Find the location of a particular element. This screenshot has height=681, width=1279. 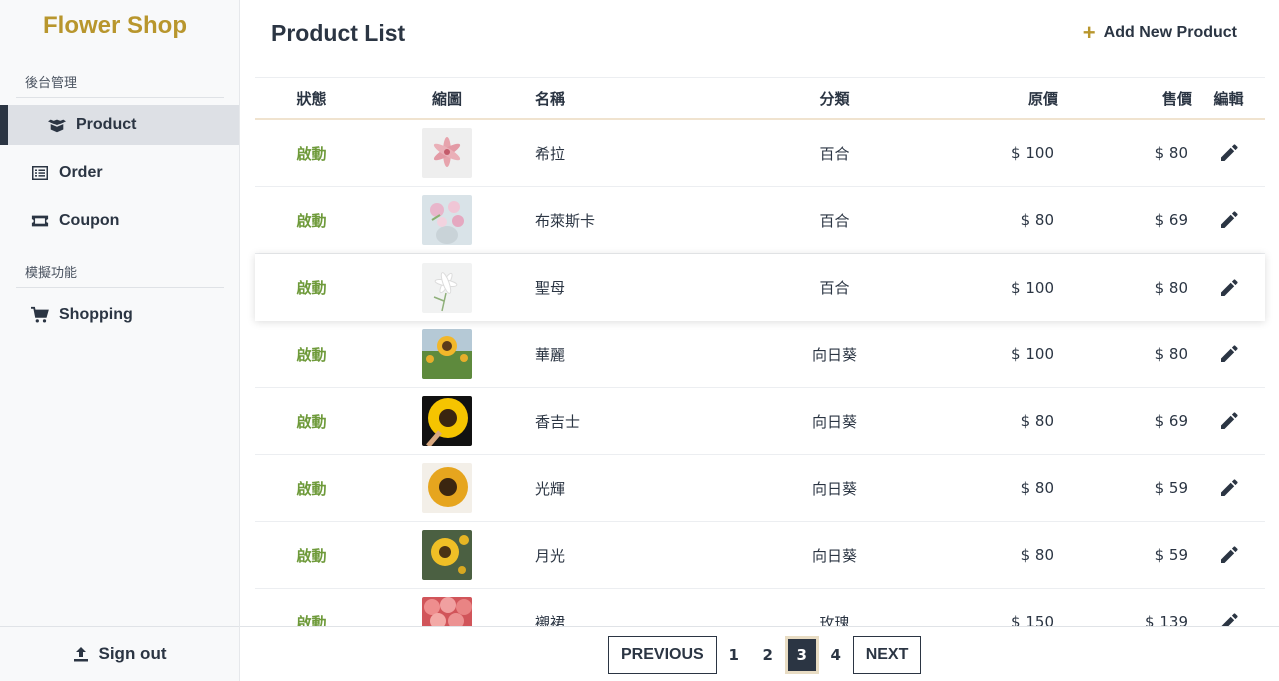

page-2-button: 2 is located at coordinates (768, 655).